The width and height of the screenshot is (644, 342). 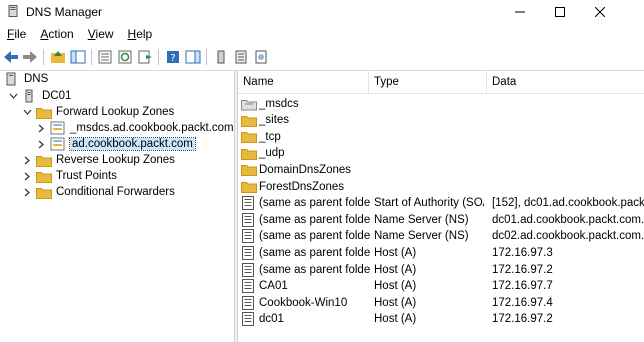 I want to click on tree-node-dns: DNS, so click(x=26, y=79).